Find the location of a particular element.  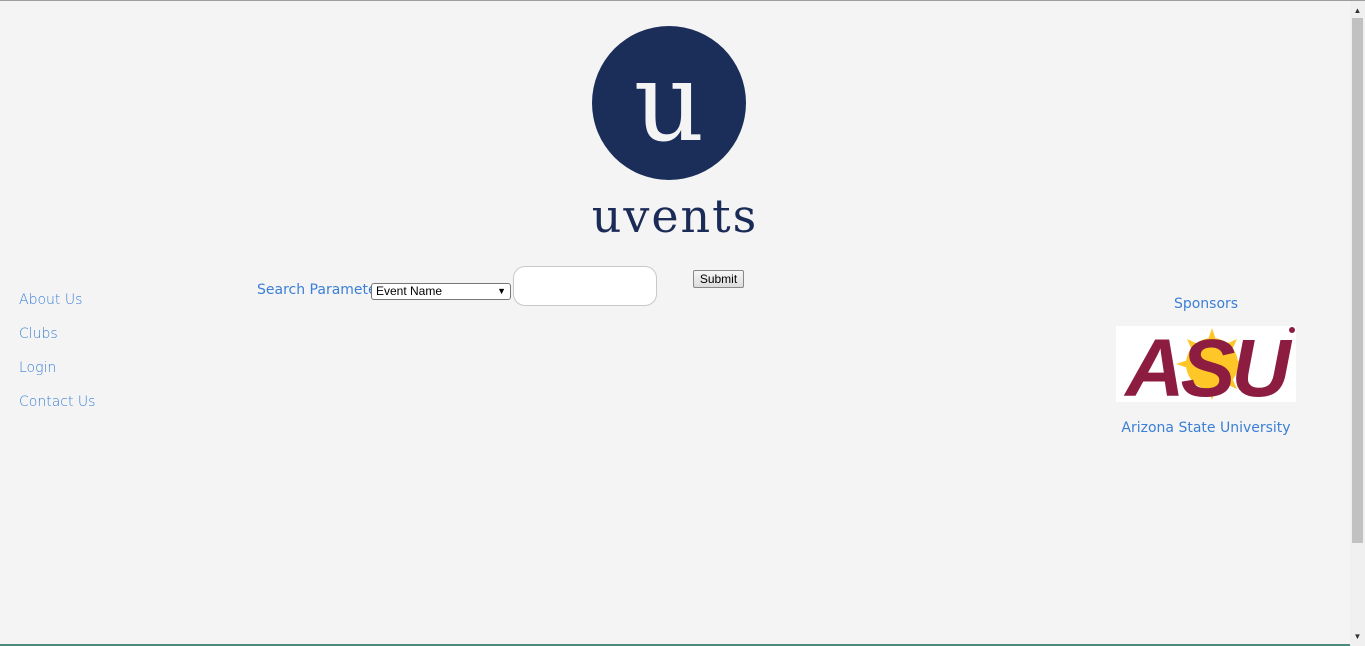

scroll-down-icon: ▼ is located at coordinates (1357, 636).